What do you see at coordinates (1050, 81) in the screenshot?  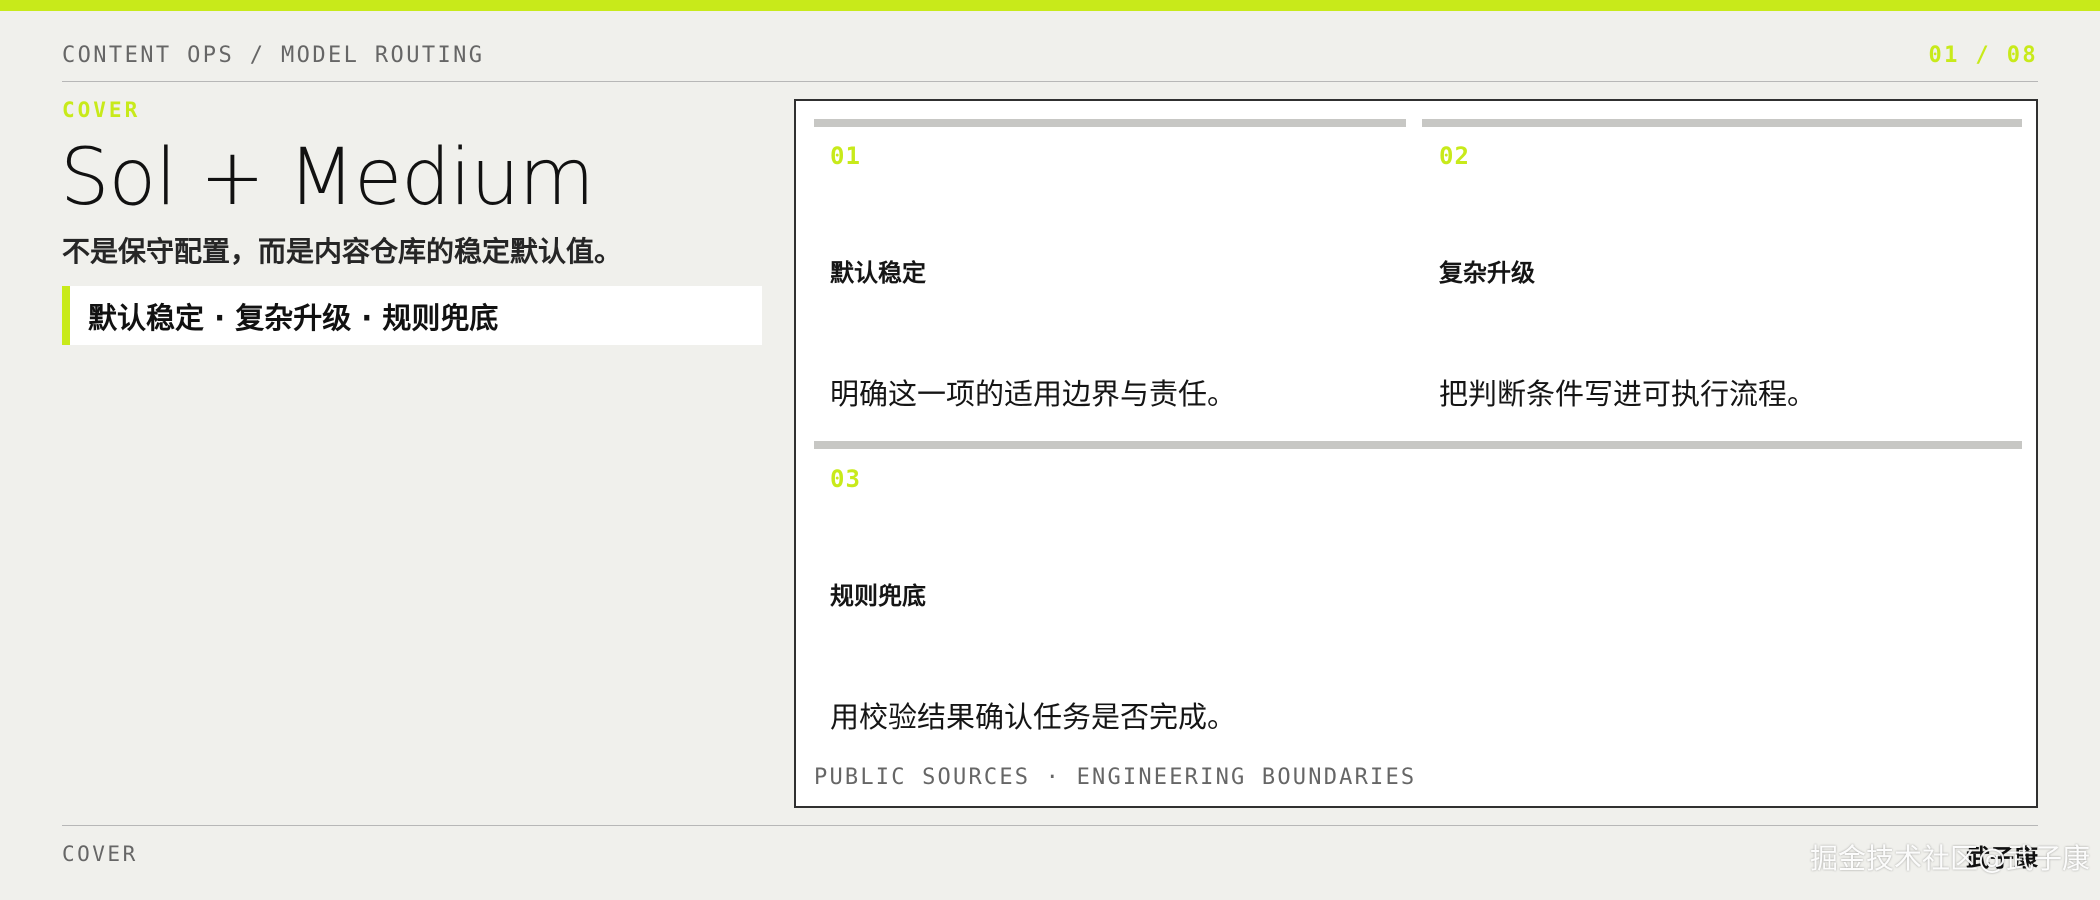 I see `header-divider` at bounding box center [1050, 81].